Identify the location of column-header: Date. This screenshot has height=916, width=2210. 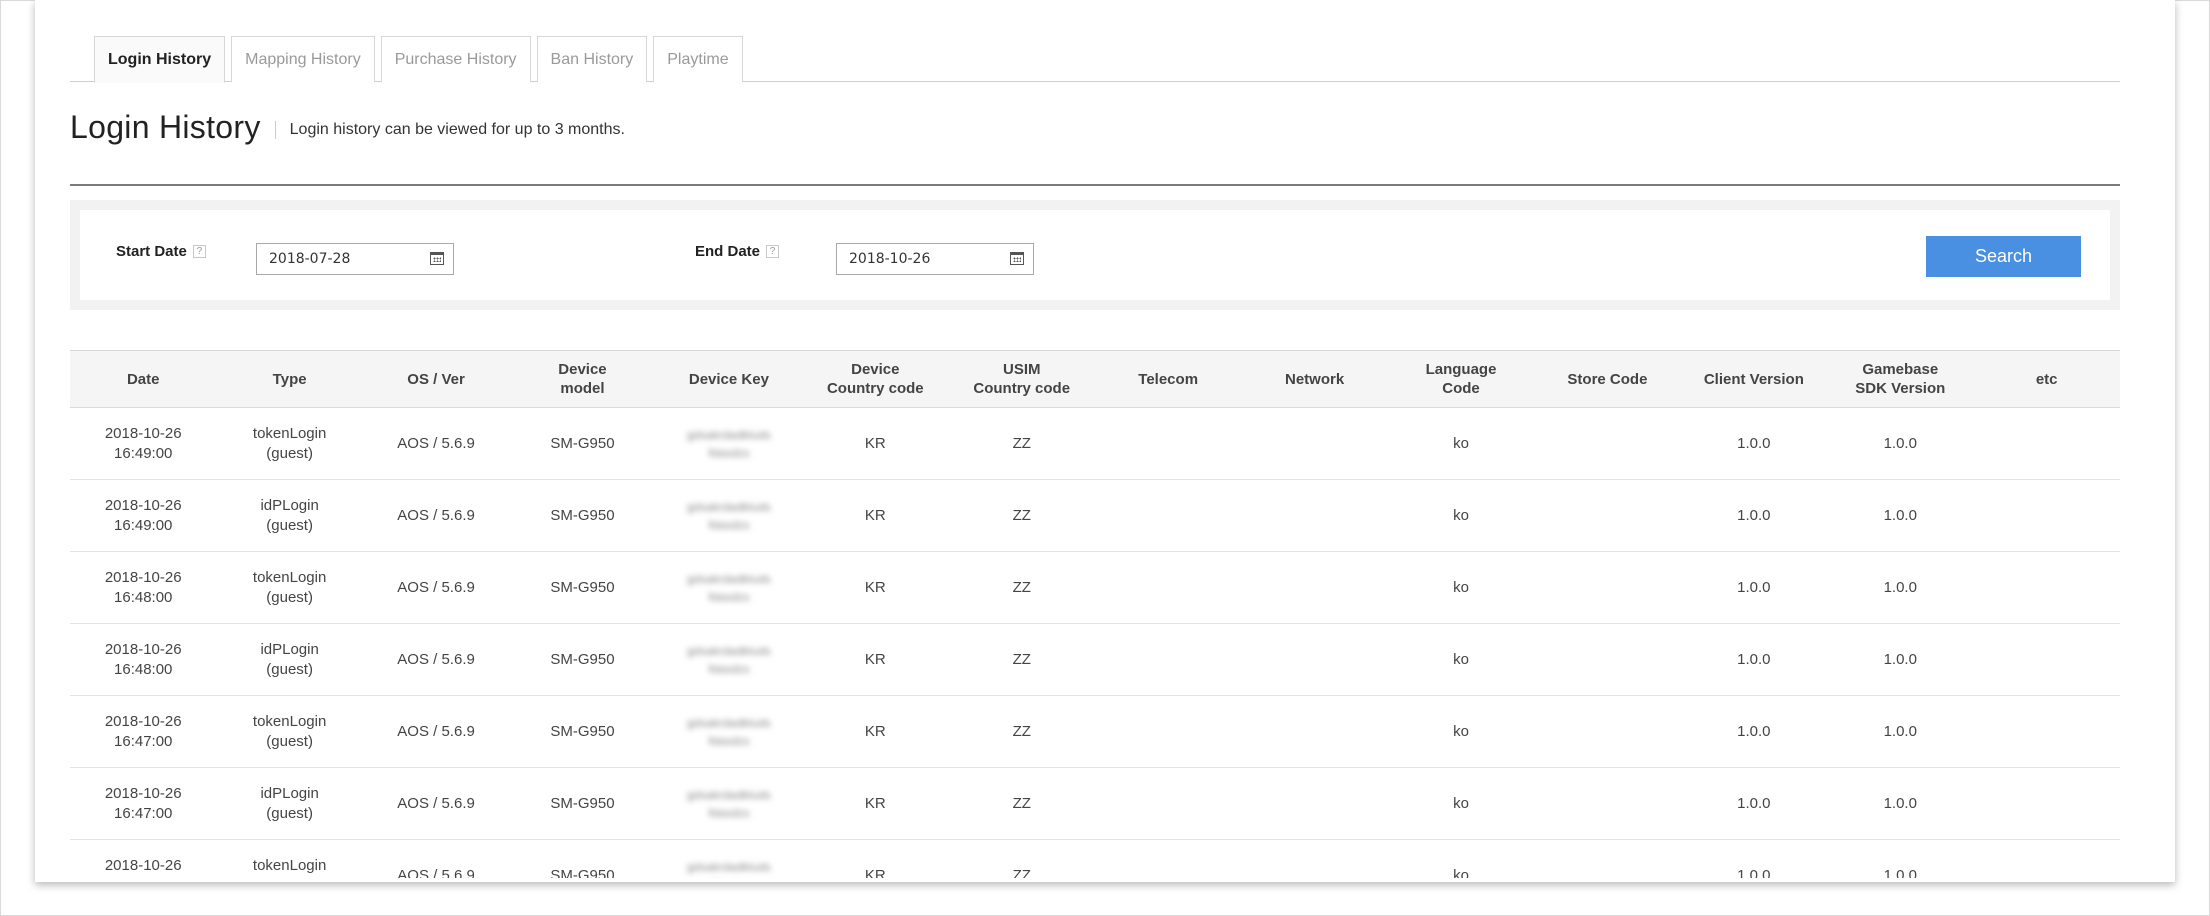
(143, 379).